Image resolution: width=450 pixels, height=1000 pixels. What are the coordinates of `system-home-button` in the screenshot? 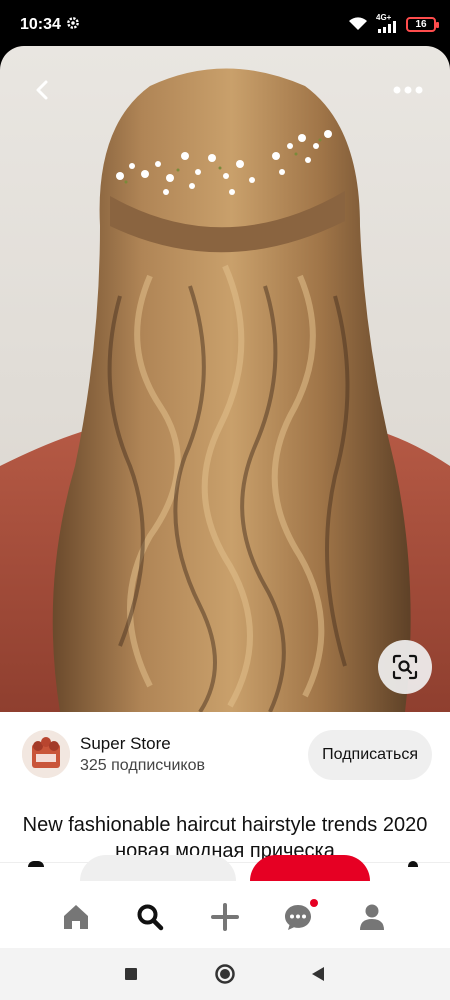 It's located at (225, 974).